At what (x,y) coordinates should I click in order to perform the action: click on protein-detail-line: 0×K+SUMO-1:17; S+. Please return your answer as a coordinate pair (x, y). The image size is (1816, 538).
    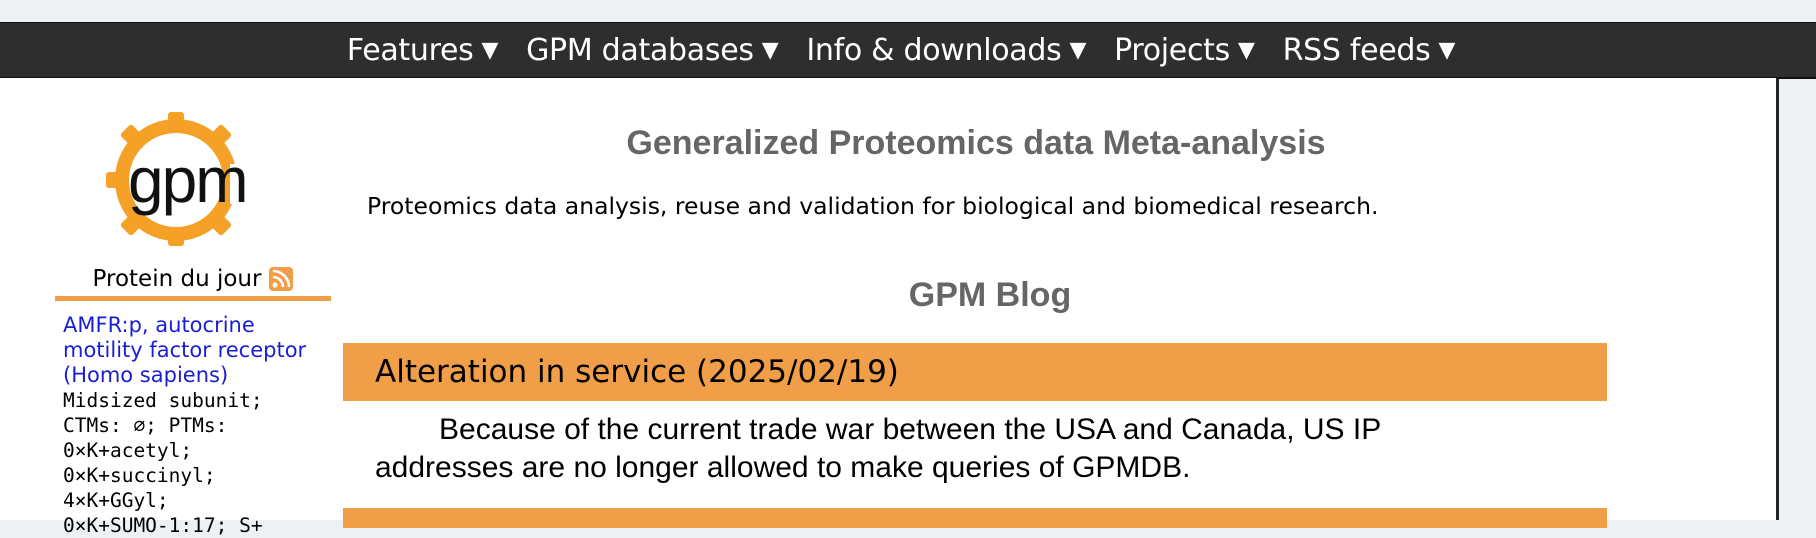
    Looking at the image, I should click on (163, 525).